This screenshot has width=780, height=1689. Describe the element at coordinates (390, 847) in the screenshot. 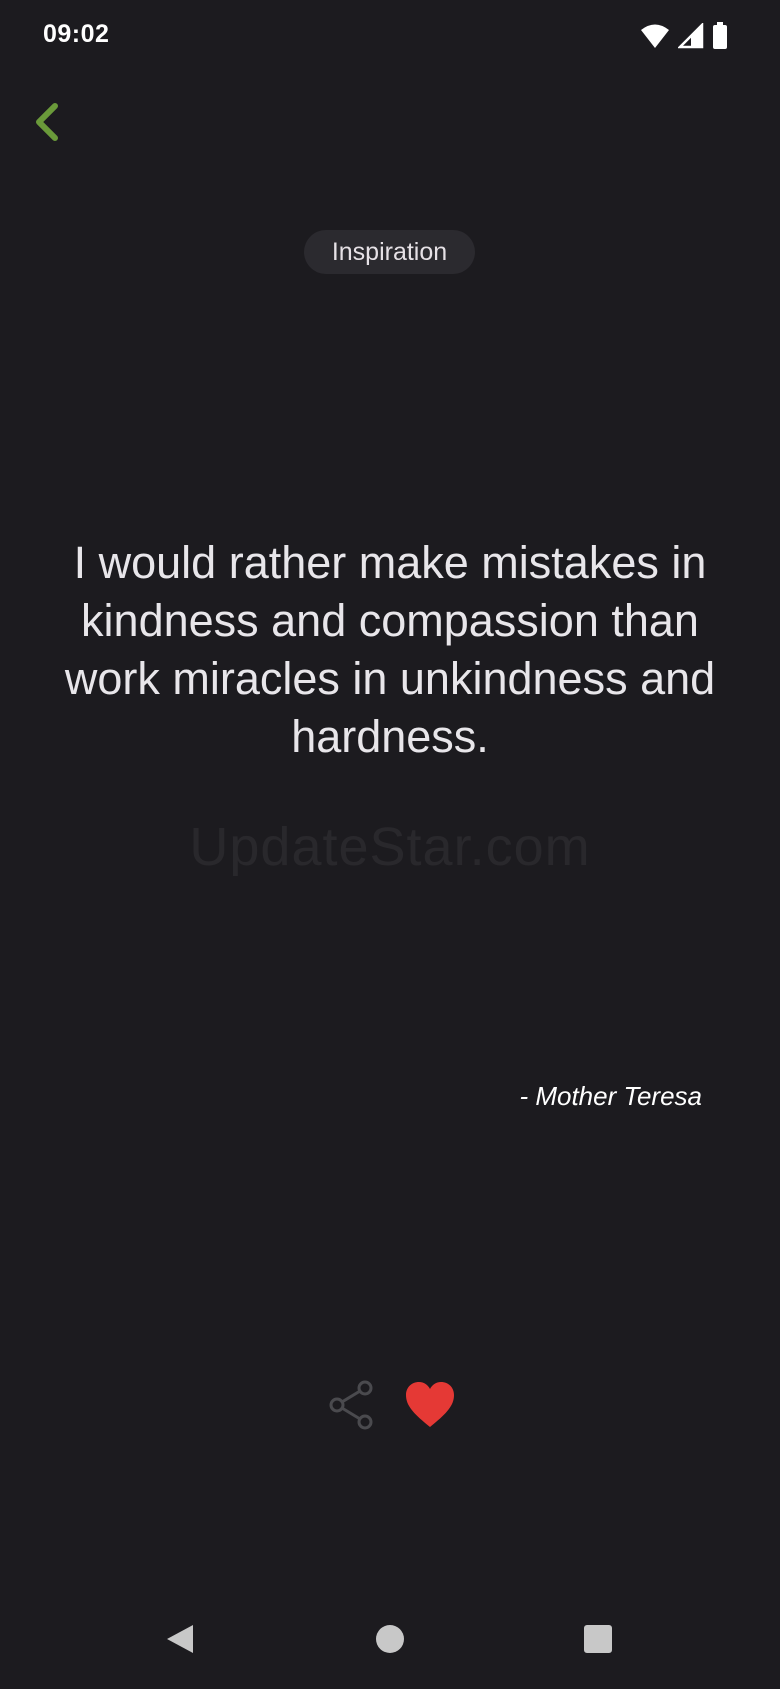

I see `watermark: UpdateStar.com` at that location.